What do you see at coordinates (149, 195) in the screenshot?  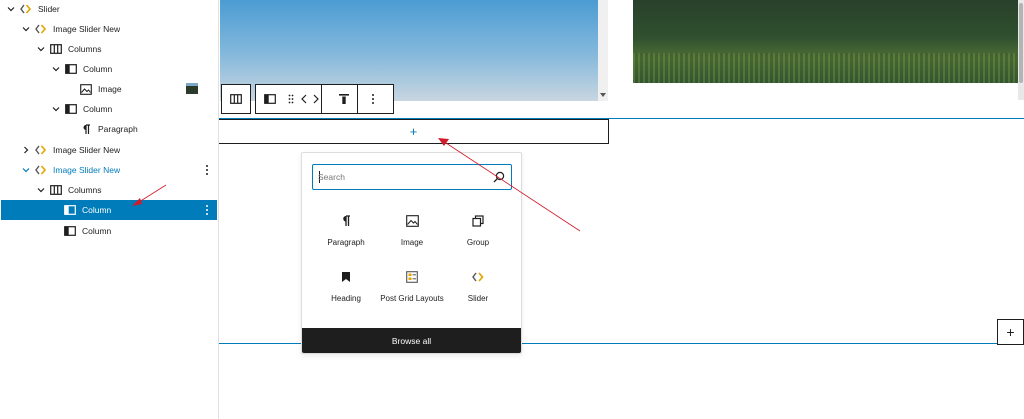 I see `annotation-arrow-sidebar` at bounding box center [149, 195].